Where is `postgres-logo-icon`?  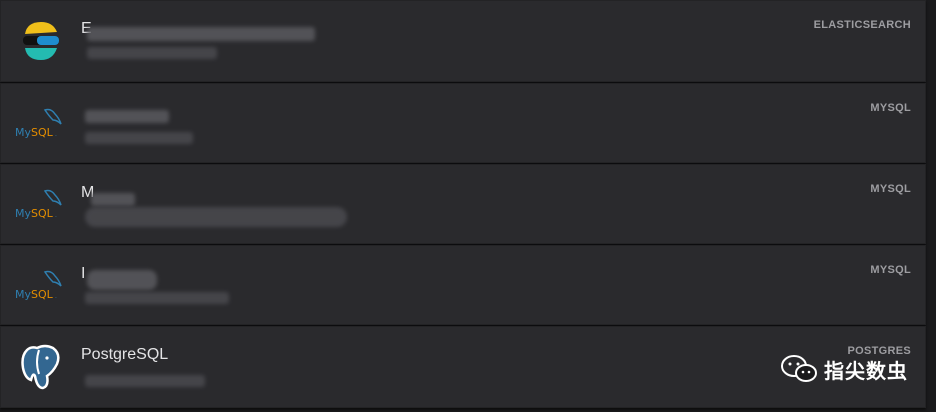
postgres-logo-icon is located at coordinates (41, 367).